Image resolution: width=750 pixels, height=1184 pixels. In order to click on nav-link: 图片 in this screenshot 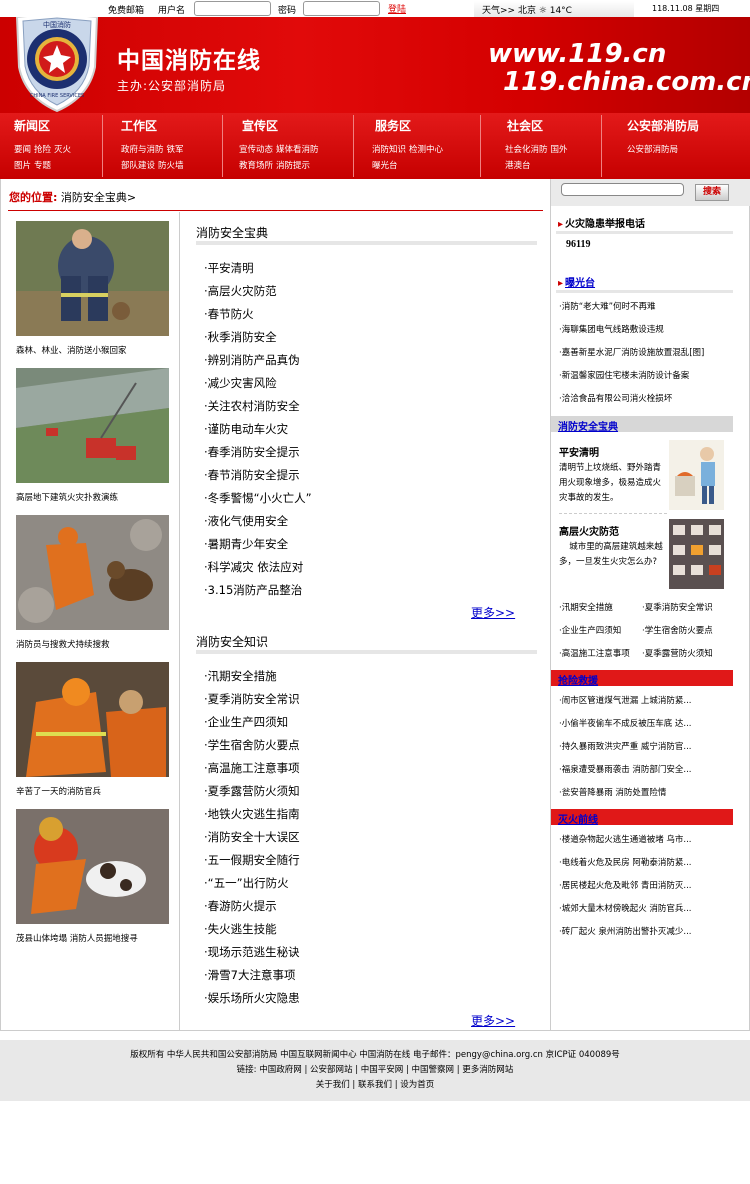, I will do `click(22, 166)`.